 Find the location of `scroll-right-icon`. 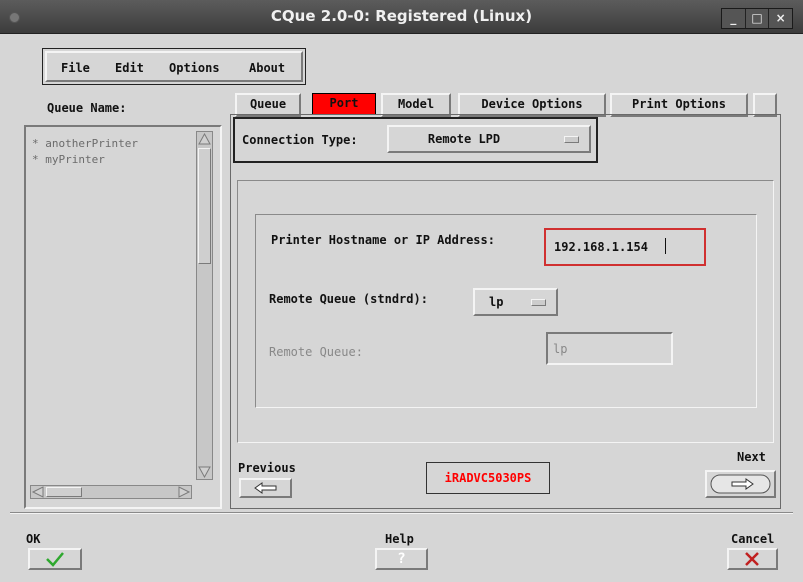

scroll-right-icon is located at coordinates (184, 492).